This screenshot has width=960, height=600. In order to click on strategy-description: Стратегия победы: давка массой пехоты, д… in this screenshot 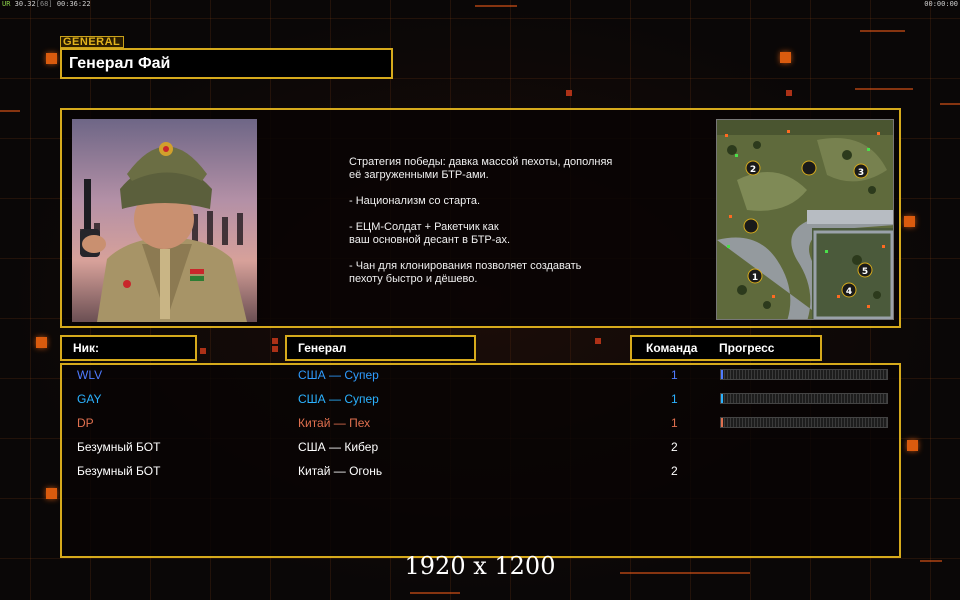, I will do `click(499, 227)`.